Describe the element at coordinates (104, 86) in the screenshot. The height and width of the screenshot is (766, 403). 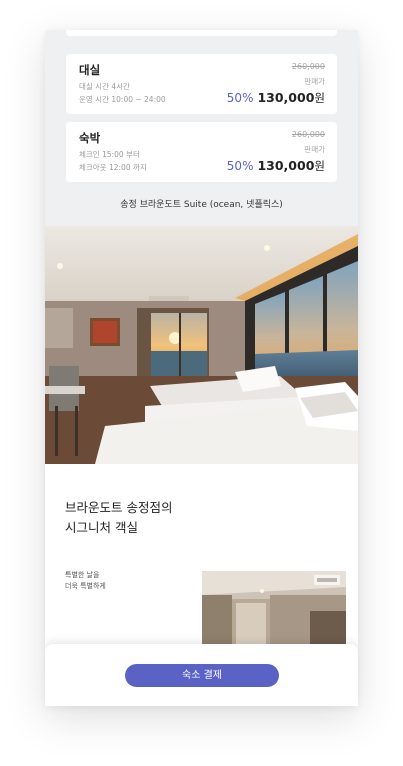
I see `rate-detail: 대실 시간 4시간` at that location.